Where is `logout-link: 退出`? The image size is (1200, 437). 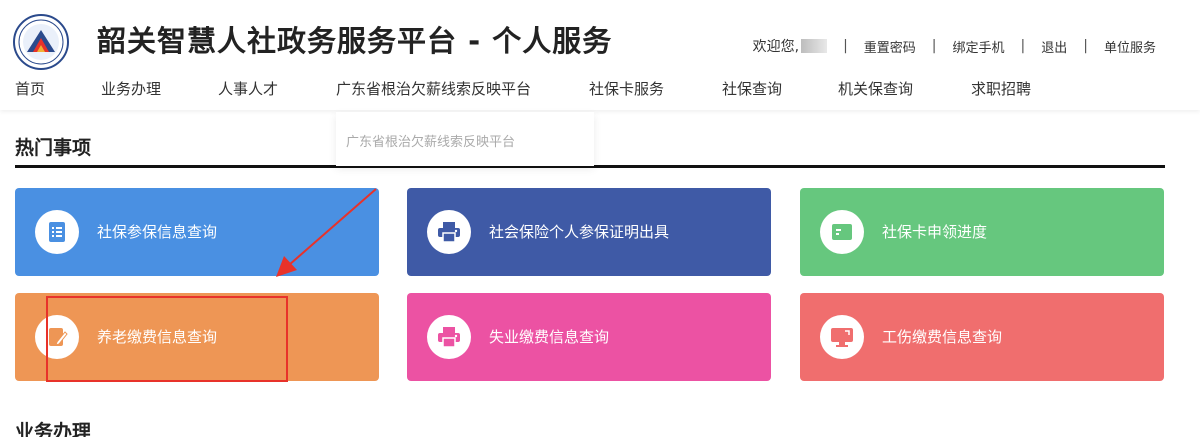
logout-link: 退出 is located at coordinates (1054, 46).